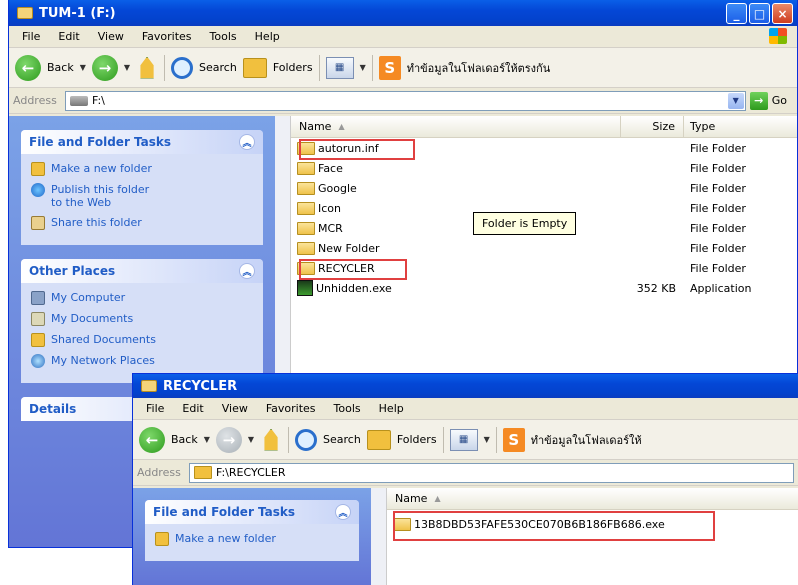 The image size is (798, 585). I want to click on new-folder-icon, so click(38, 169).